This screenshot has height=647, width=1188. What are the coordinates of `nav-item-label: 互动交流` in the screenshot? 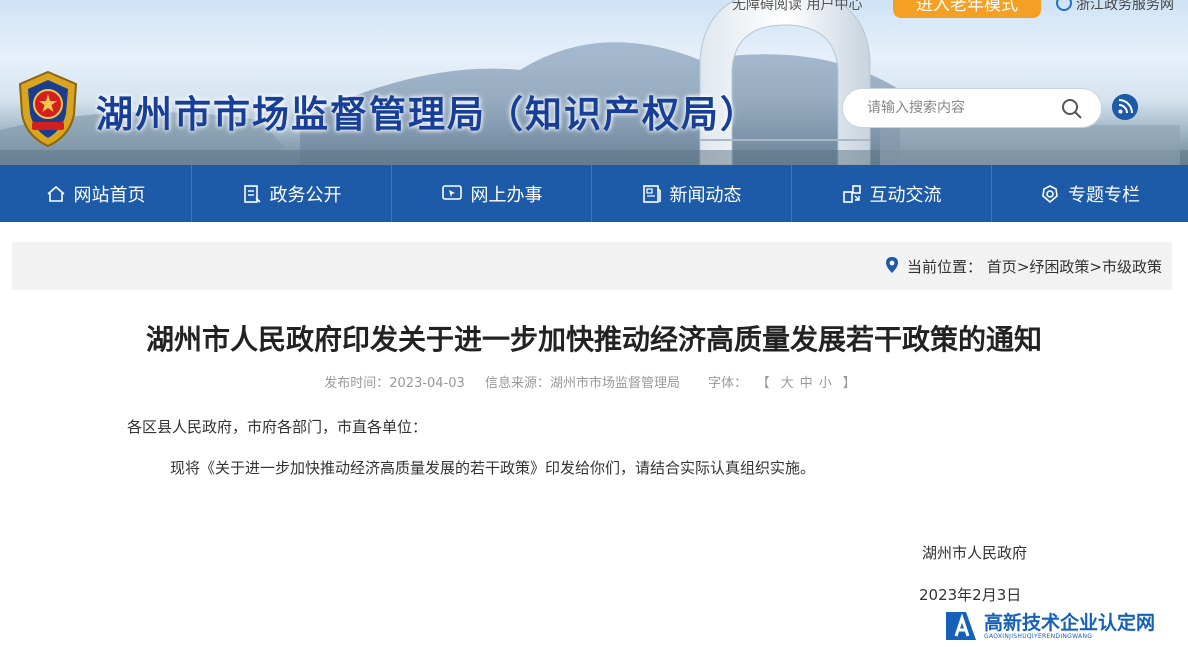 It's located at (905, 195).